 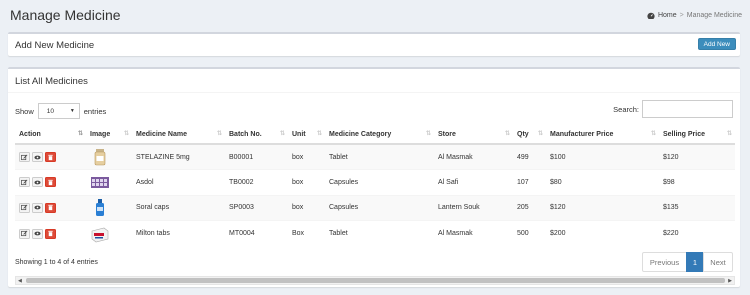 I want to click on show-label: Show, so click(x=24, y=111).